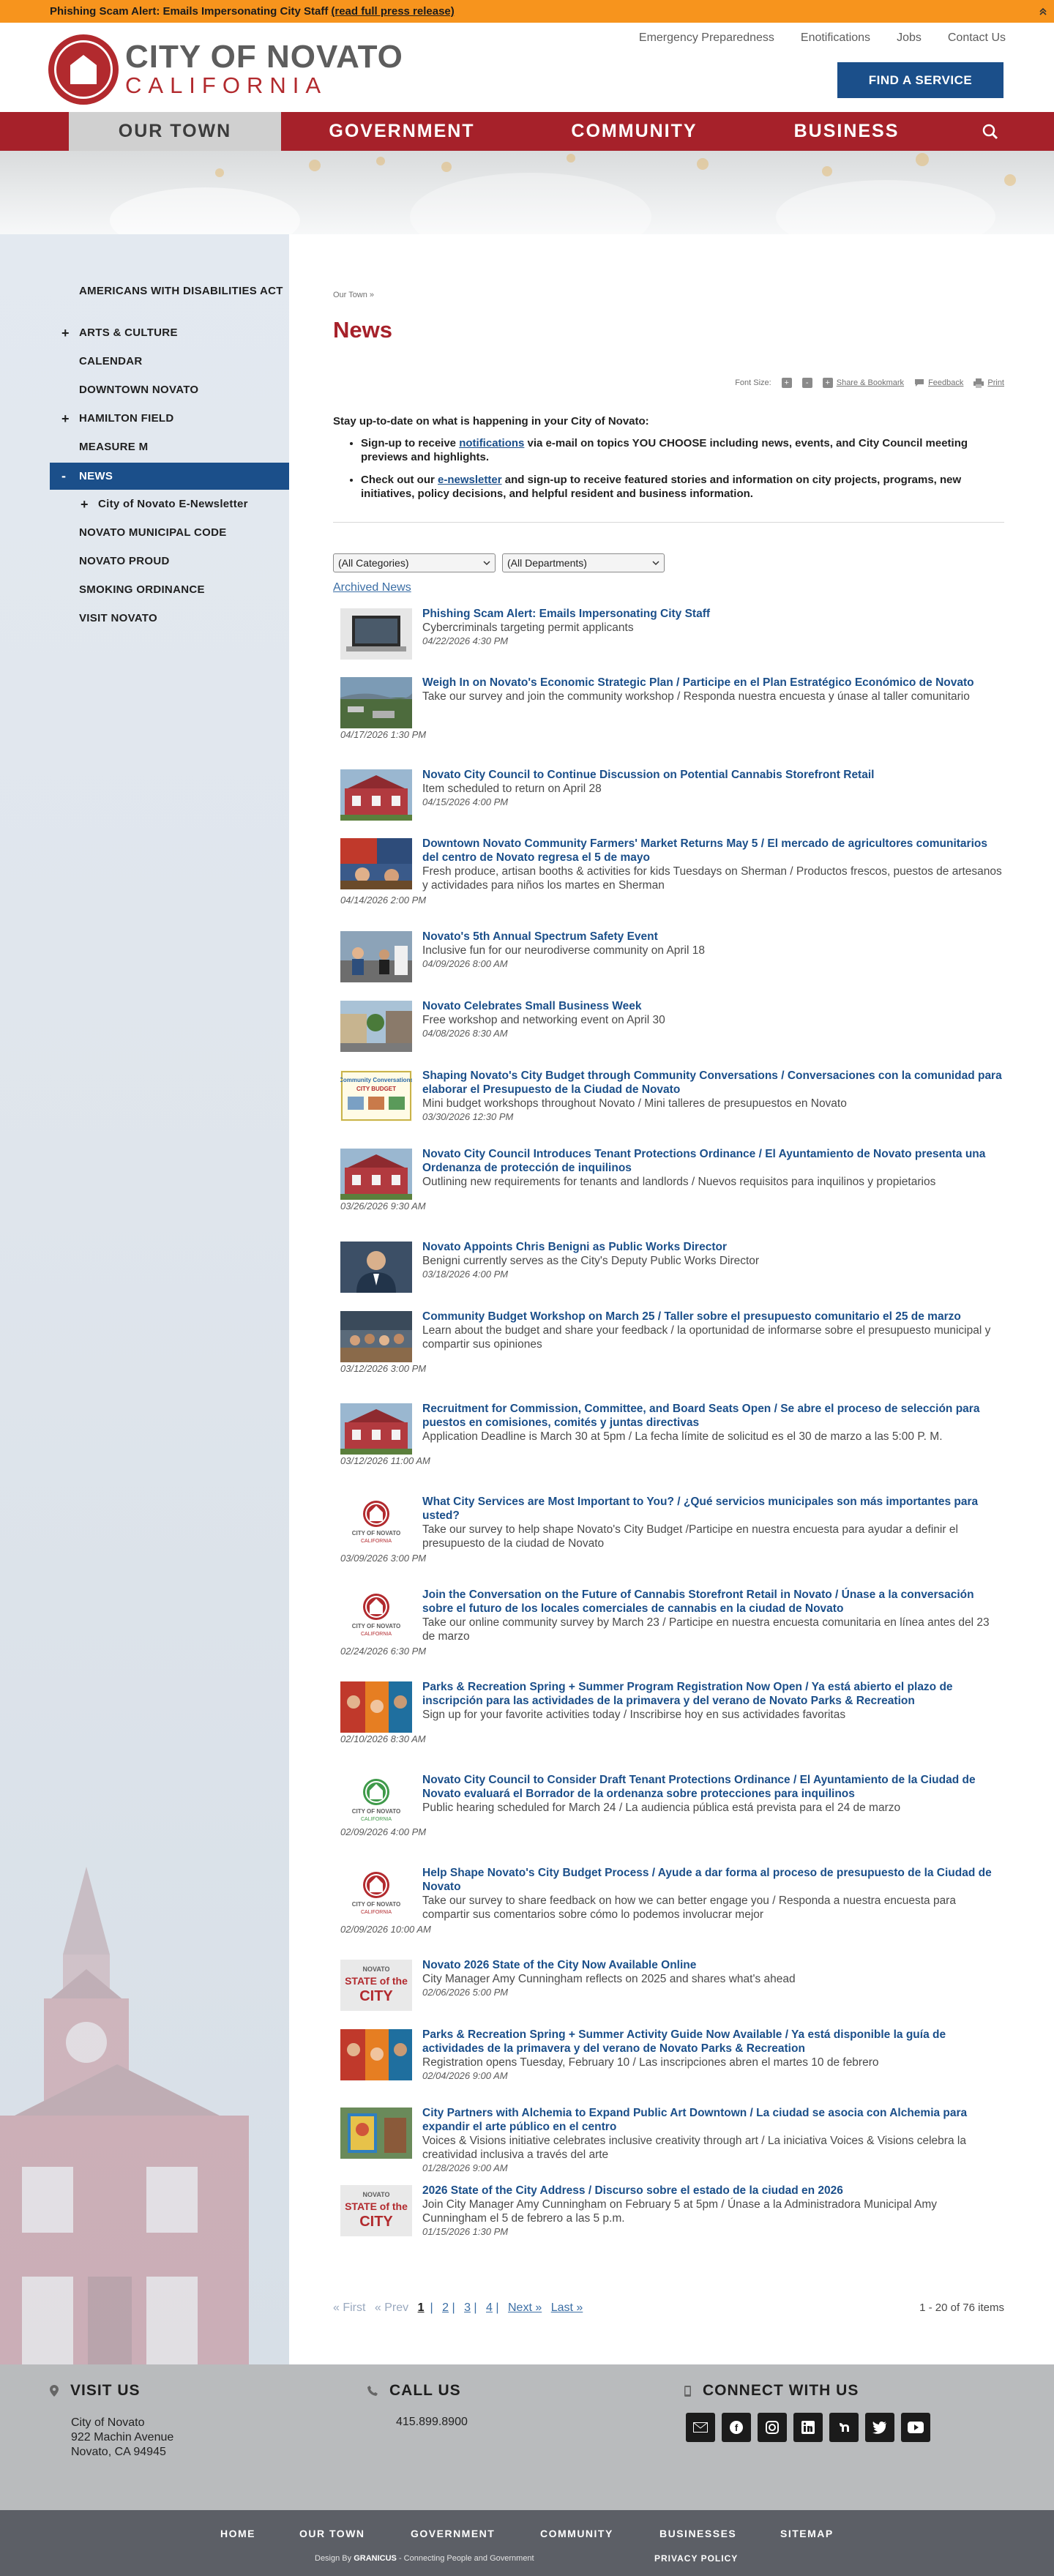  Describe the element at coordinates (879, 2427) in the screenshot. I see `twitter-icon` at that location.